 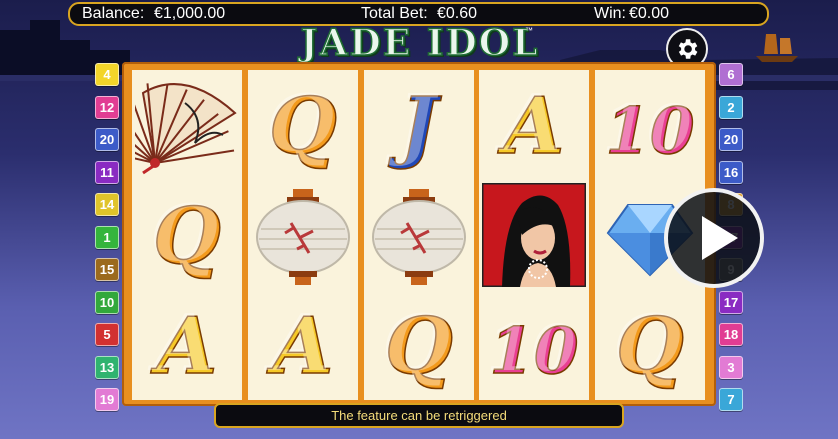 What do you see at coordinates (107, 107) in the screenshot?
I see `payline-left-12: 12` at bounding box center [107, 107].